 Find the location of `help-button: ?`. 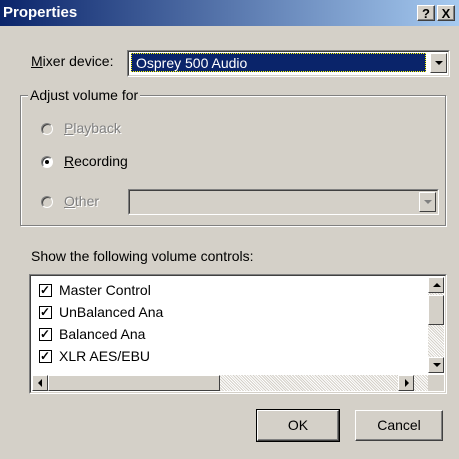

help-button: ? is located at coordinates (426, 13).